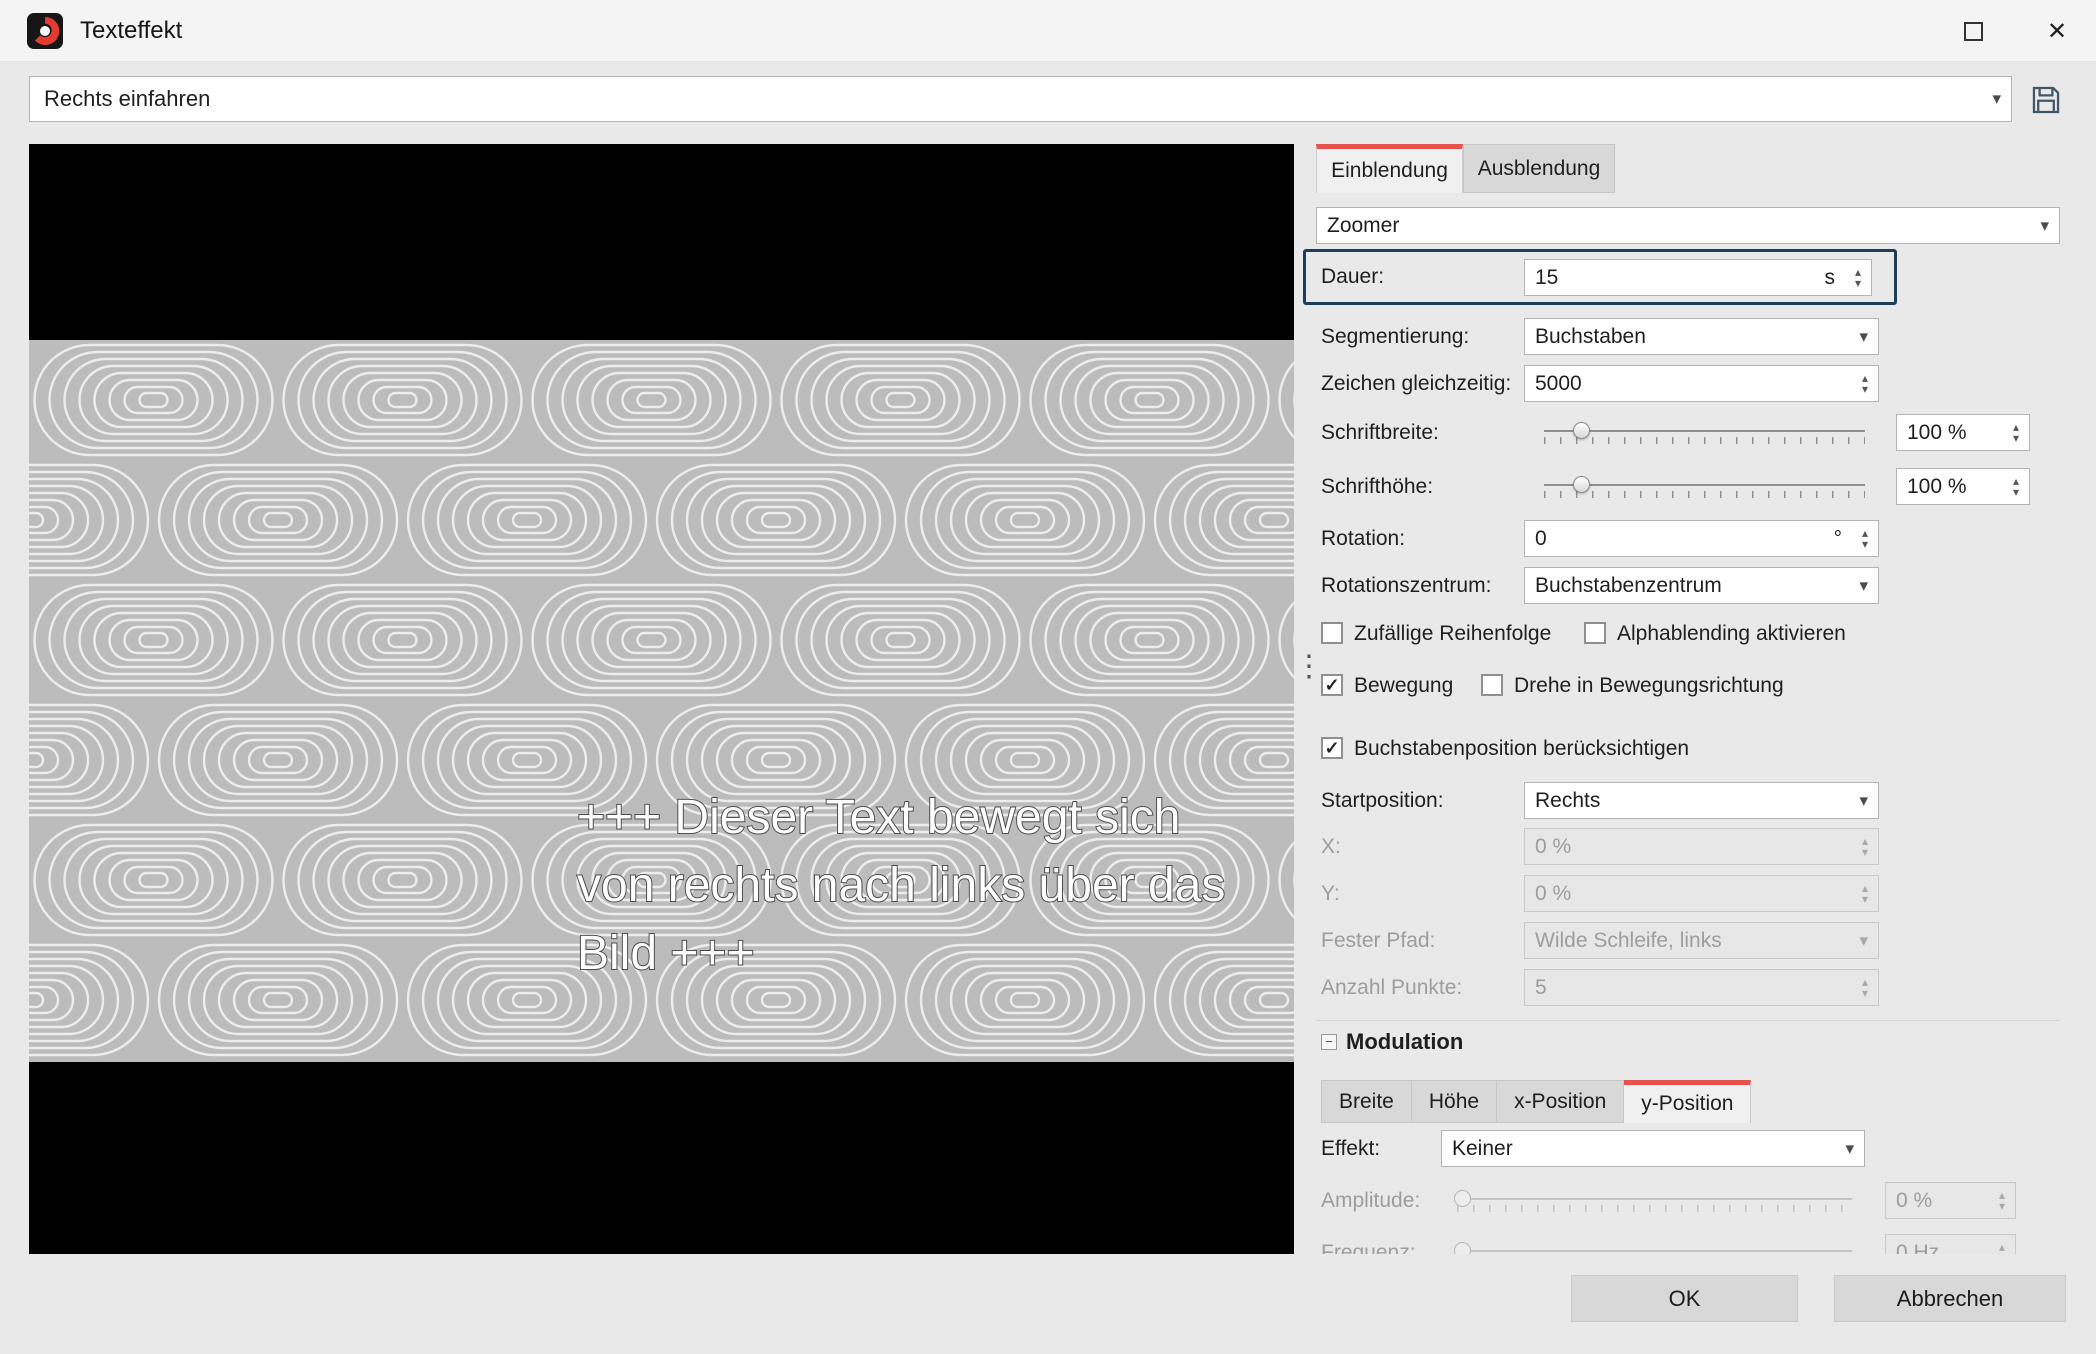 This screenshot has width=2096, height=1354. I want to click on fester-pfad-value: Wilde Schleife, links, so click(1628, 940).